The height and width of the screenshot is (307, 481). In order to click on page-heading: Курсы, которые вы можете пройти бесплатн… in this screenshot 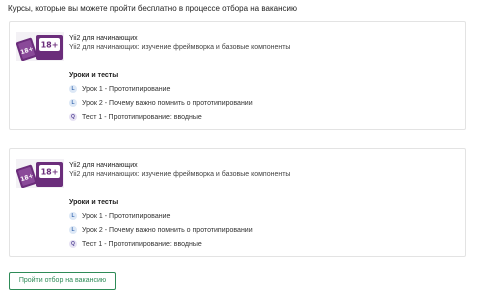, I will do `click(152, 8)`.